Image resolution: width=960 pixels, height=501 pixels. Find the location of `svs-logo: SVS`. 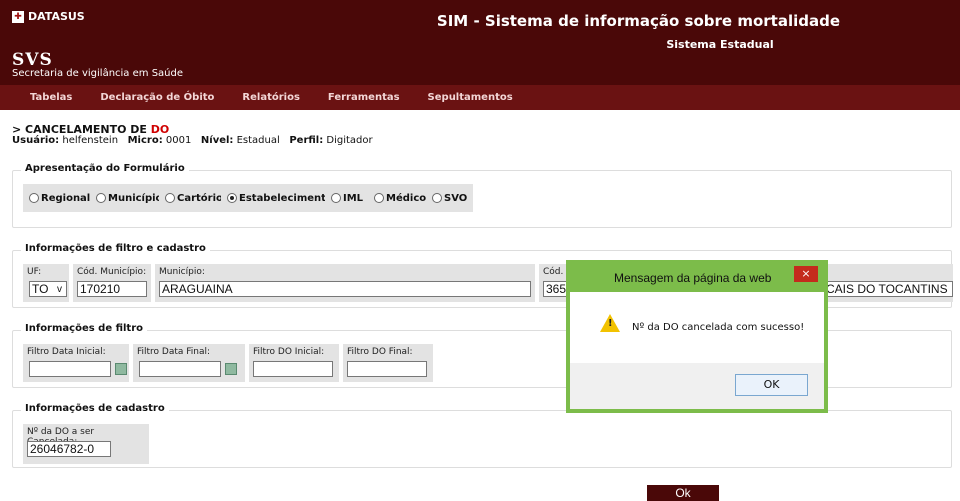

svs-logo: SVS is located at coordinates (32, 60).